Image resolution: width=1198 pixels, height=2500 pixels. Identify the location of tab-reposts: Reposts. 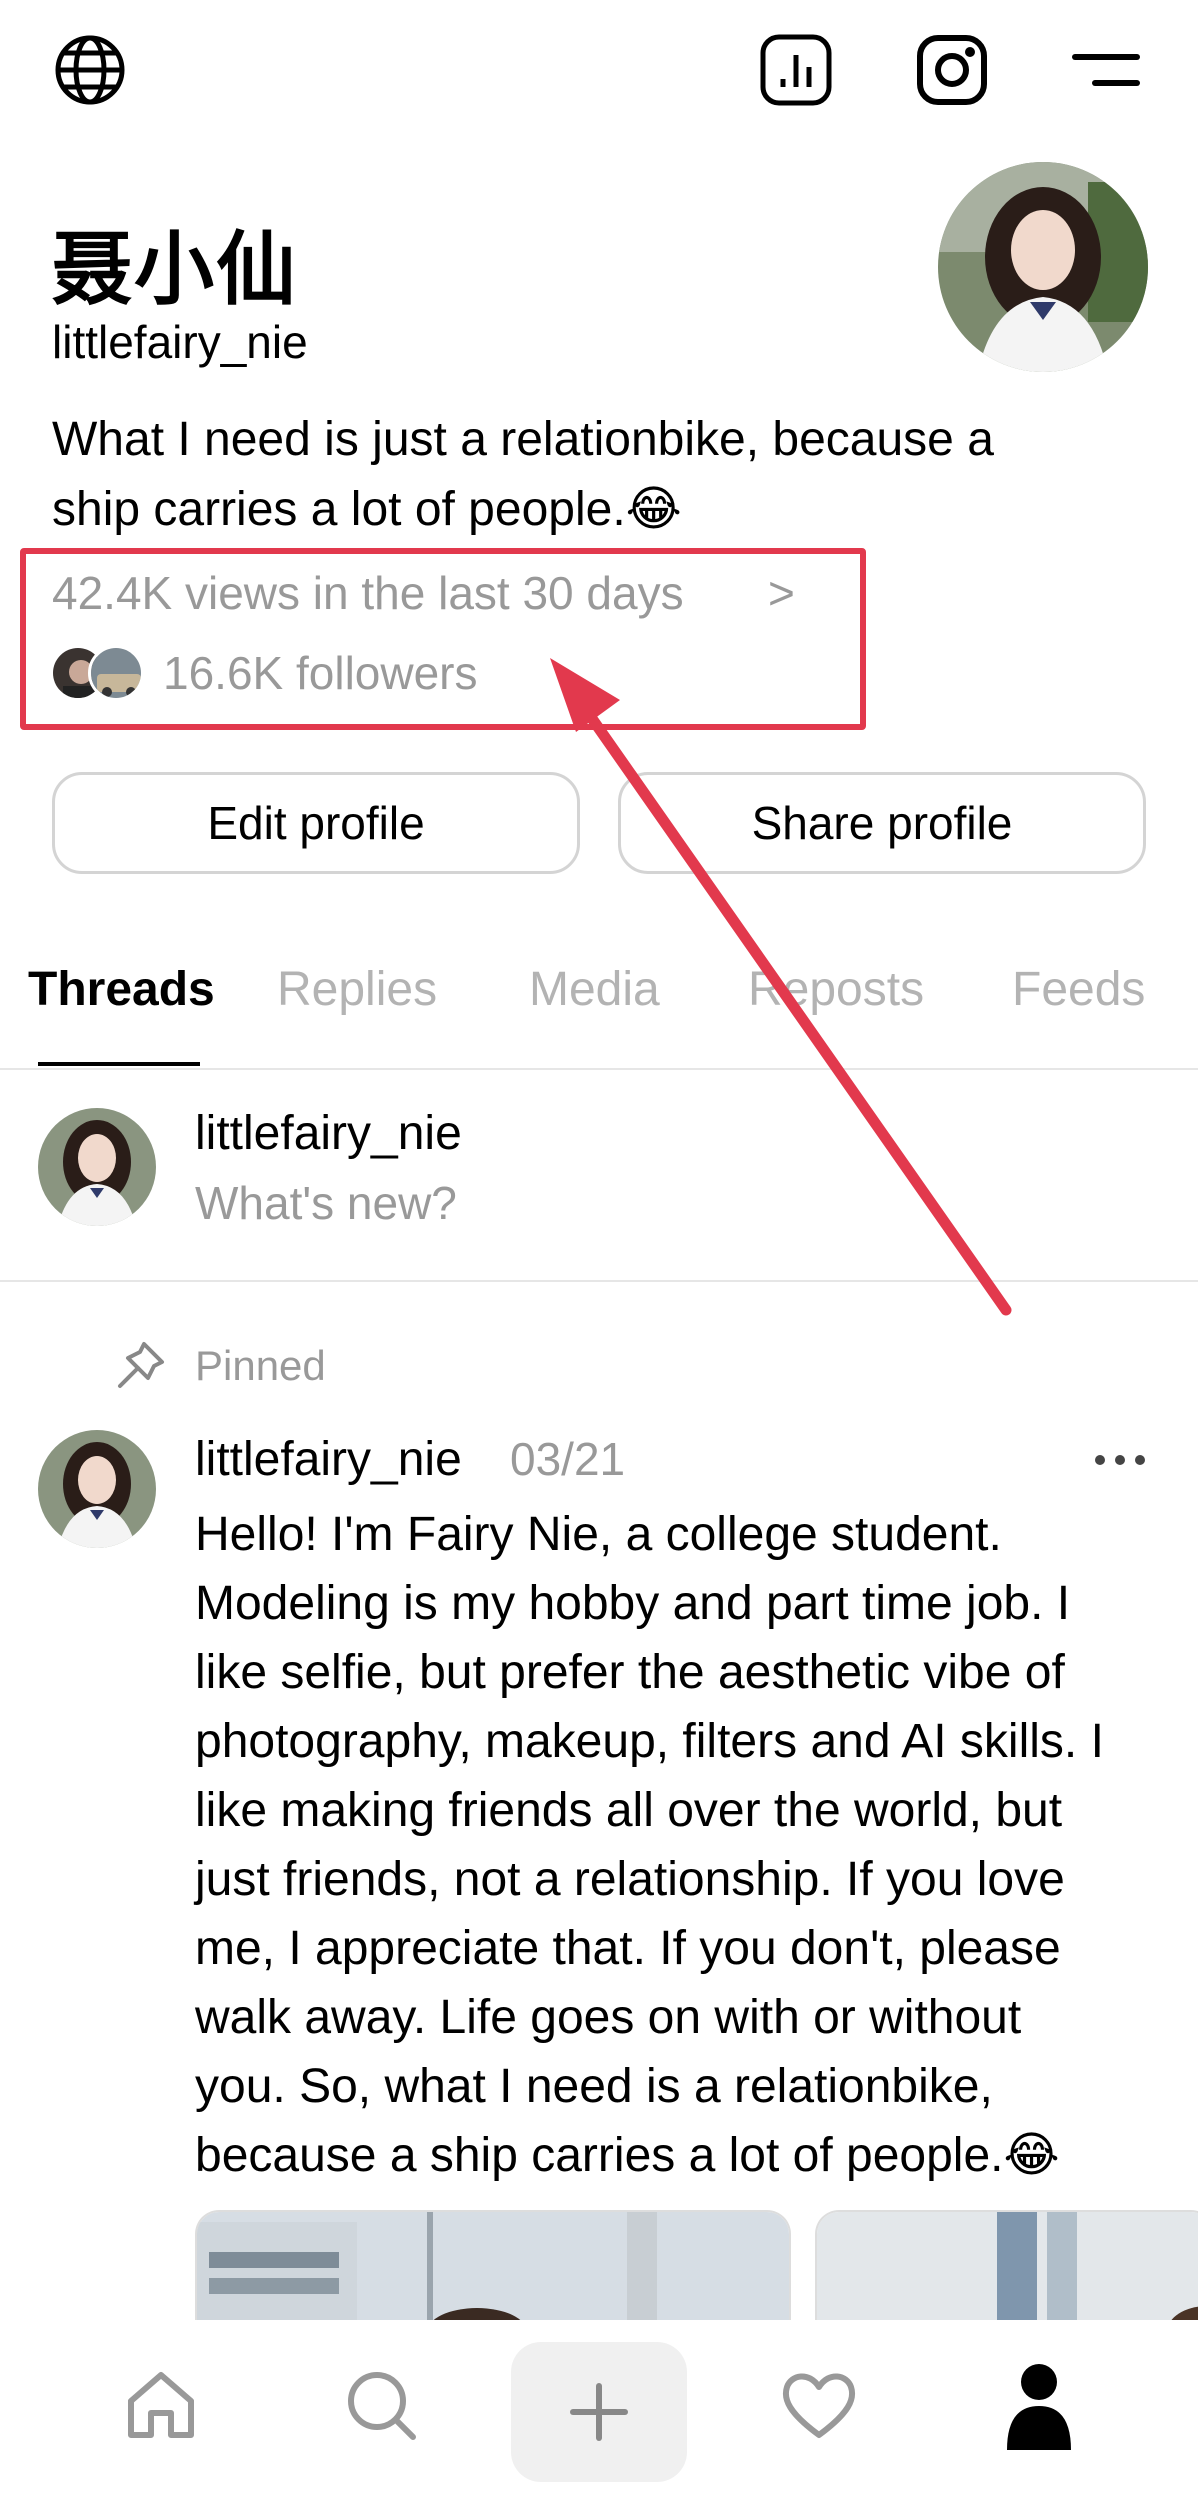
(836, 989).